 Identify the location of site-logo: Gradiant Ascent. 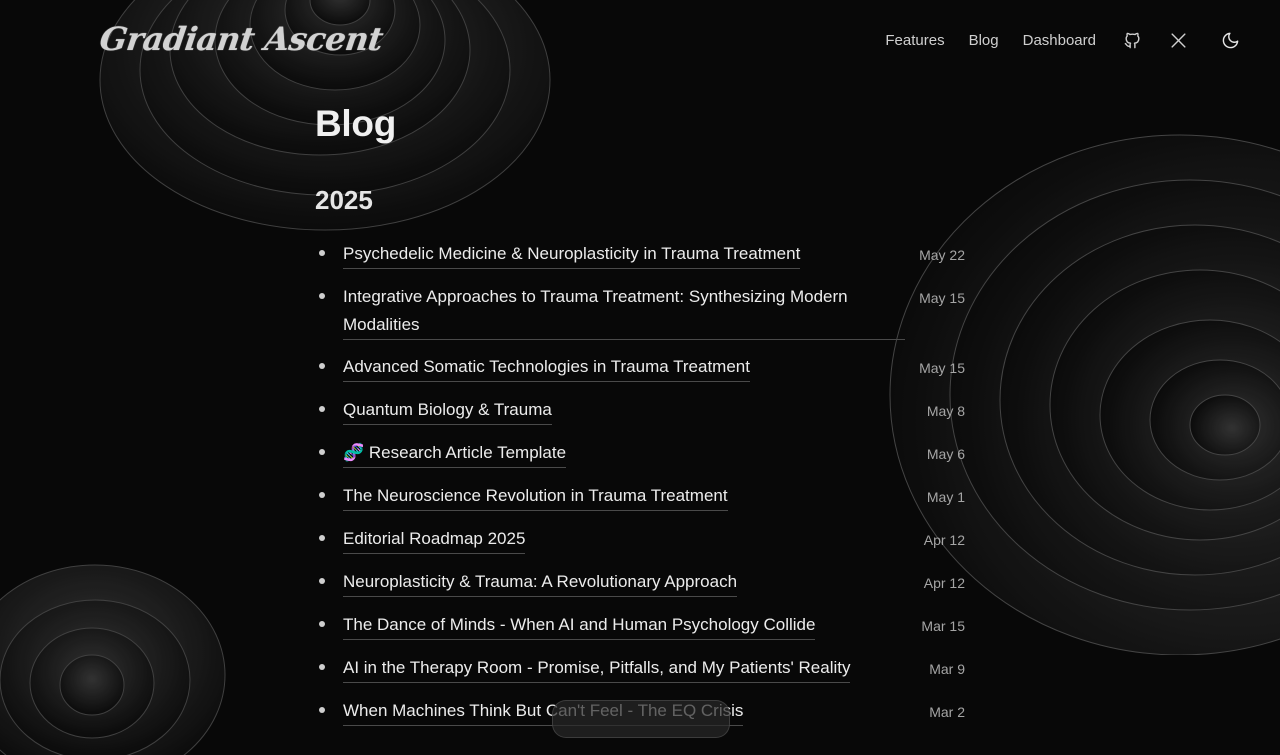
(241, 39).